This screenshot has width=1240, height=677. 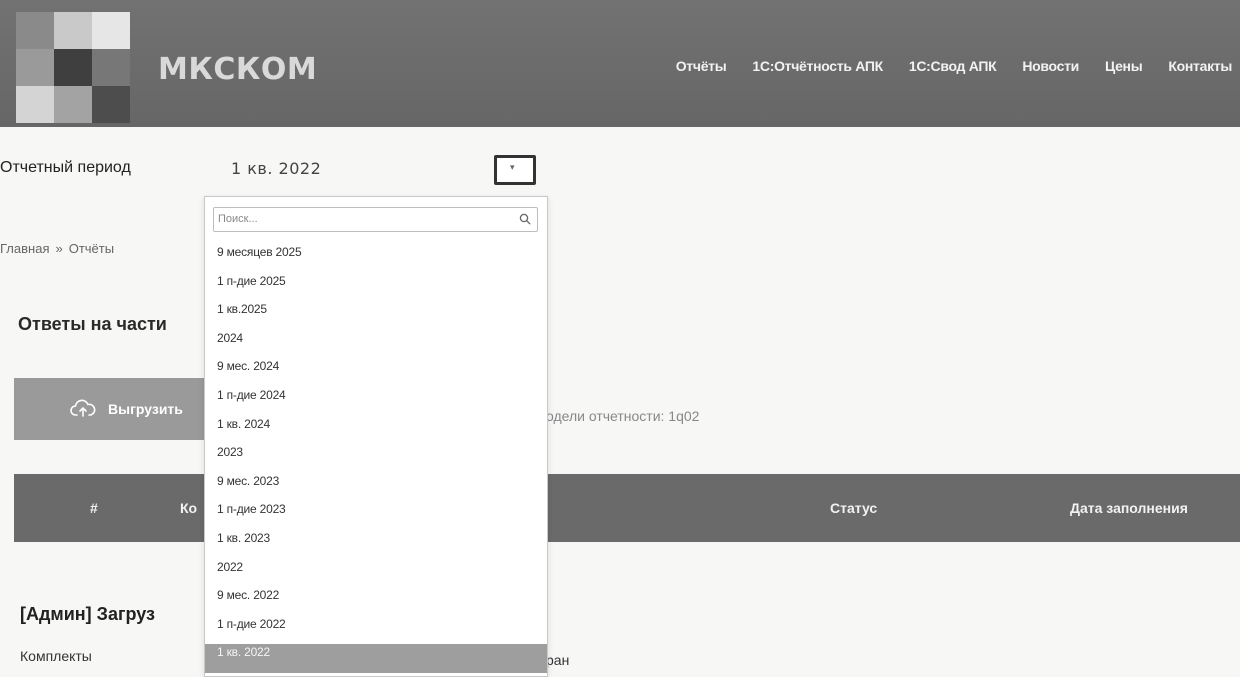 What do you see at coordinates (376, 515) in the screenshot?
I see `dropdown-option: 1 п-дие 2023` at bounding box center [376, 515].